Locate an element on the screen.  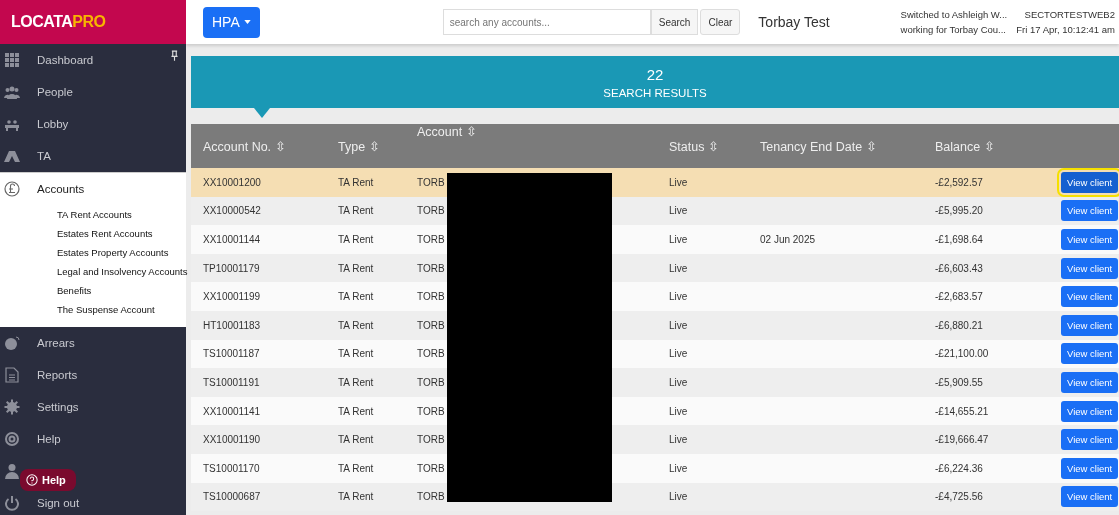
table-cell-text: TS10001191 is located at coordinates (231, 382).